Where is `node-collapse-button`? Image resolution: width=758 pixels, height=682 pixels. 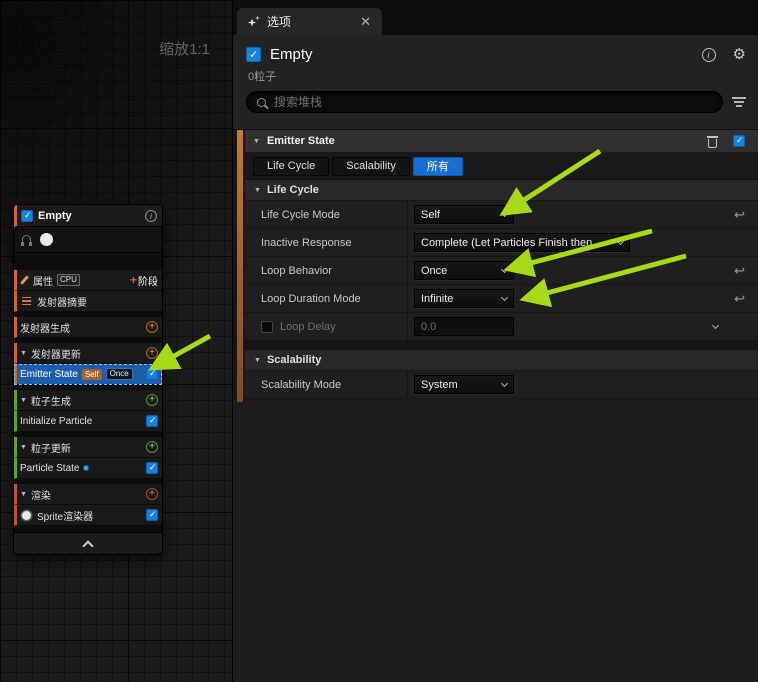
node-collapse-button is located at coordinates (88, 543).